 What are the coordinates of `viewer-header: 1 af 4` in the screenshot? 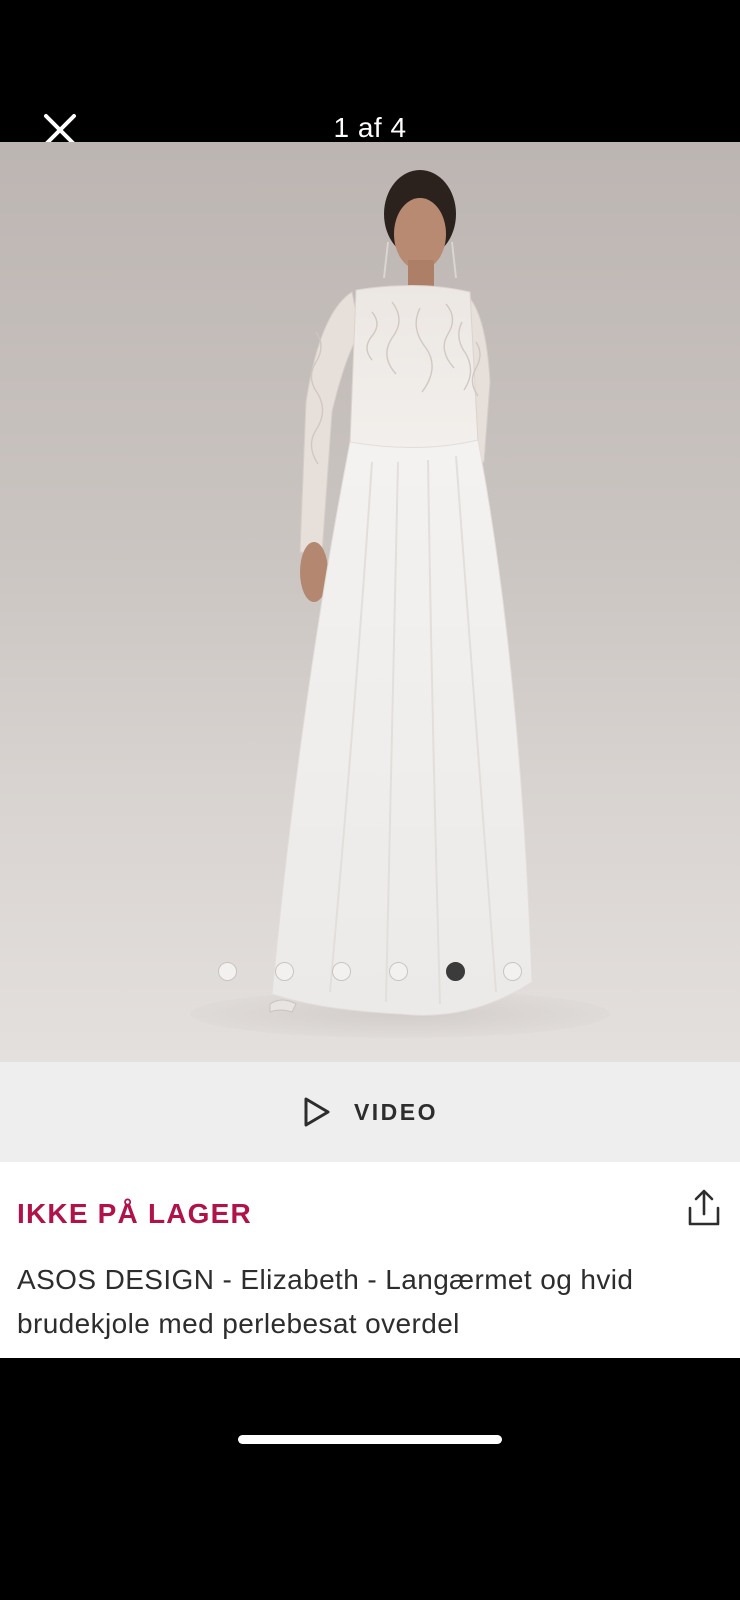 It's located at (370, 73).